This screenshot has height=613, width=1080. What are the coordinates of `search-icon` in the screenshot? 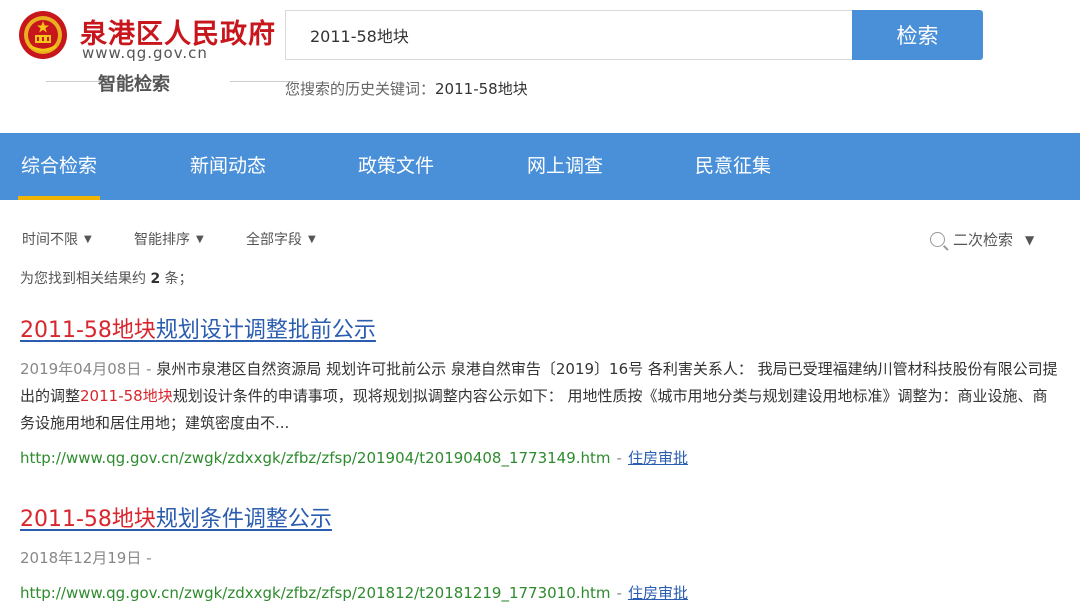 It's located at (937, 239).